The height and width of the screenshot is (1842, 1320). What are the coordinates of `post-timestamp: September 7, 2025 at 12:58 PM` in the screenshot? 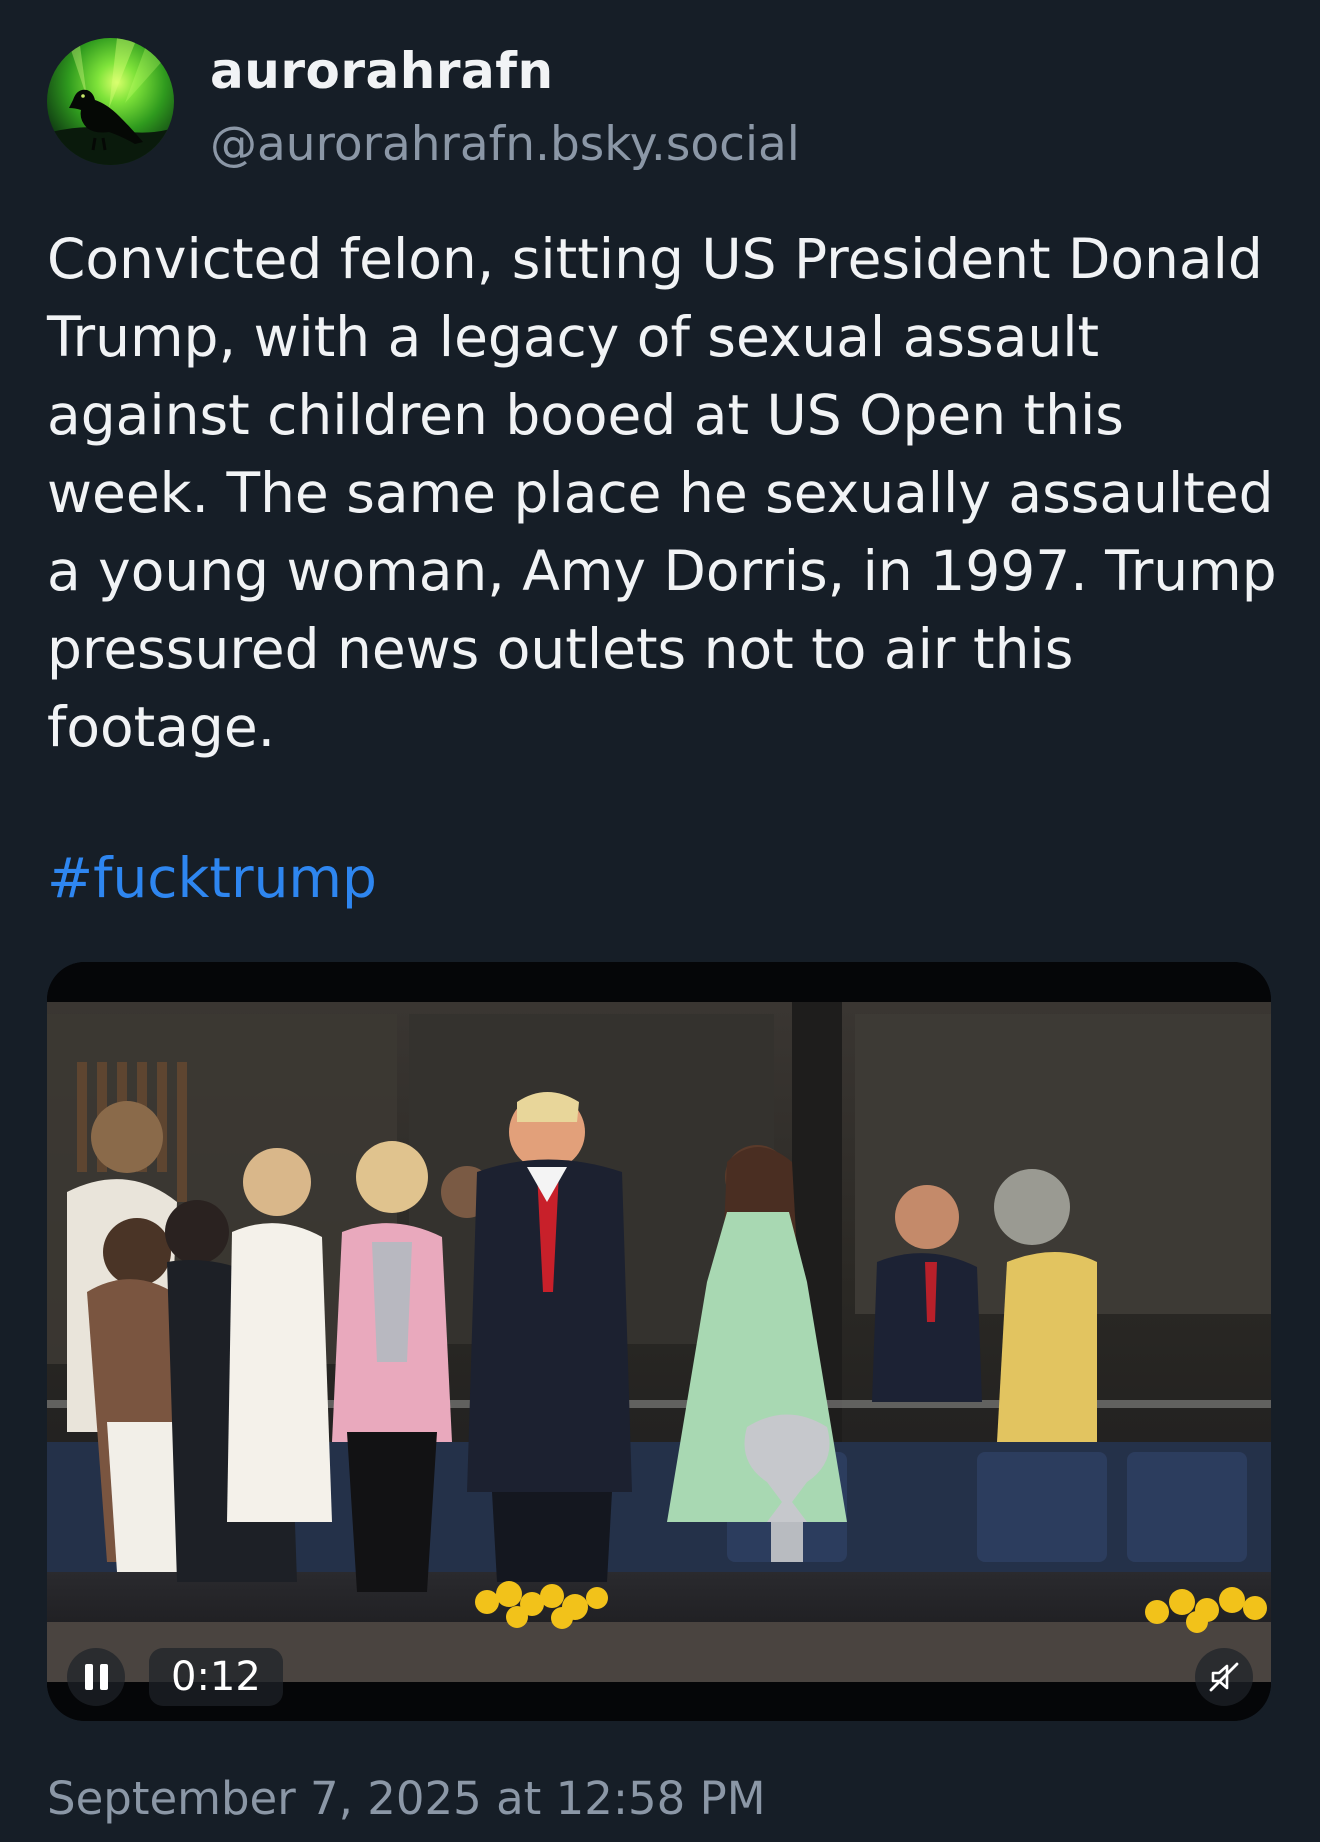 It's located at (406, 1798).